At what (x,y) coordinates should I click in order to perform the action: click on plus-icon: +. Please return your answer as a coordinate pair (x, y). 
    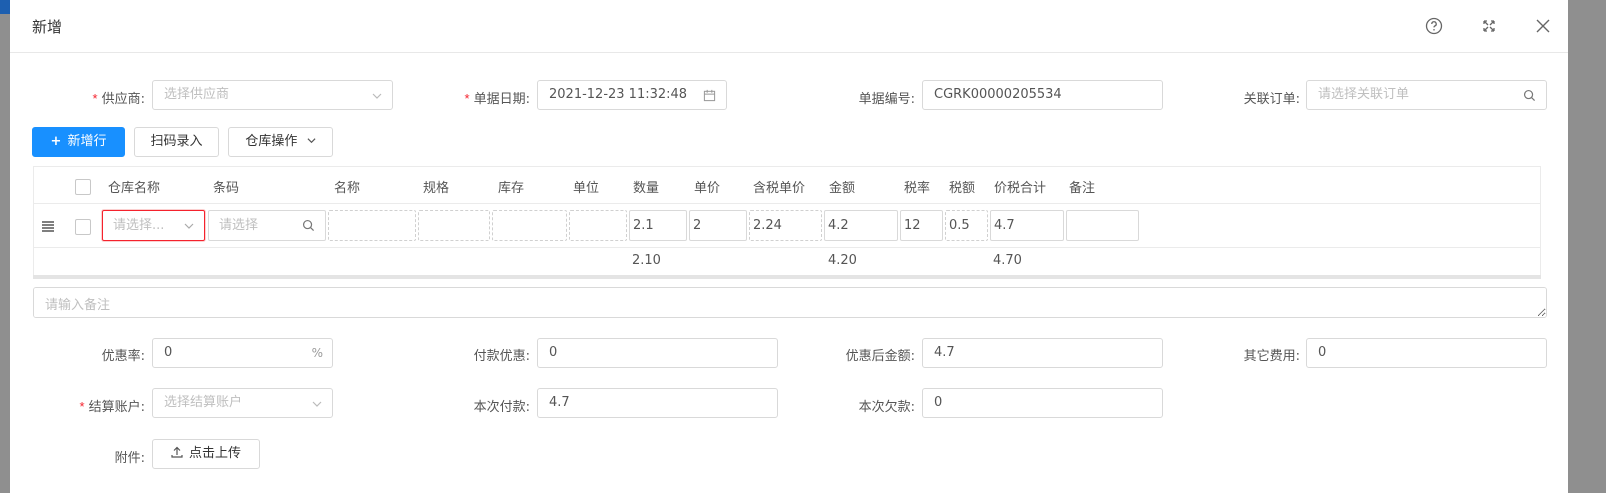
    Looking at the image, I should click on (56, 141).